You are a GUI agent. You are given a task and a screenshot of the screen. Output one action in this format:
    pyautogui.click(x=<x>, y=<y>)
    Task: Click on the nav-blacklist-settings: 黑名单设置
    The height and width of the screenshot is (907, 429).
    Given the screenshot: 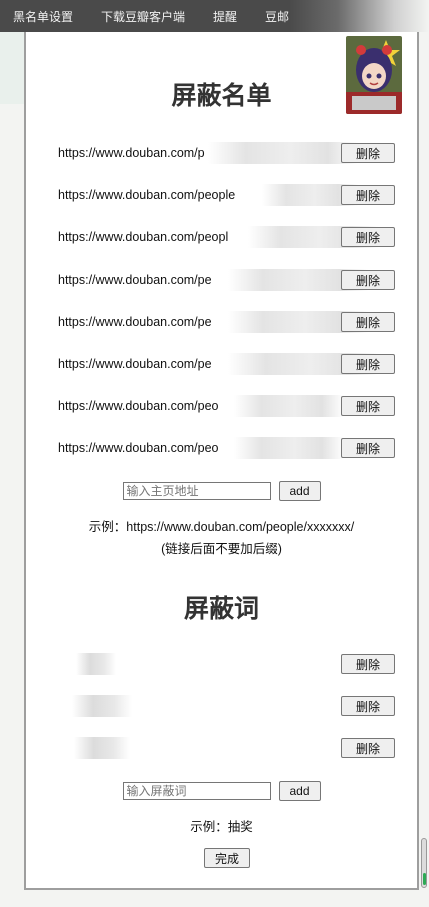 What is the action you would take?
    pyautogui.click(x=43, y=16)
    